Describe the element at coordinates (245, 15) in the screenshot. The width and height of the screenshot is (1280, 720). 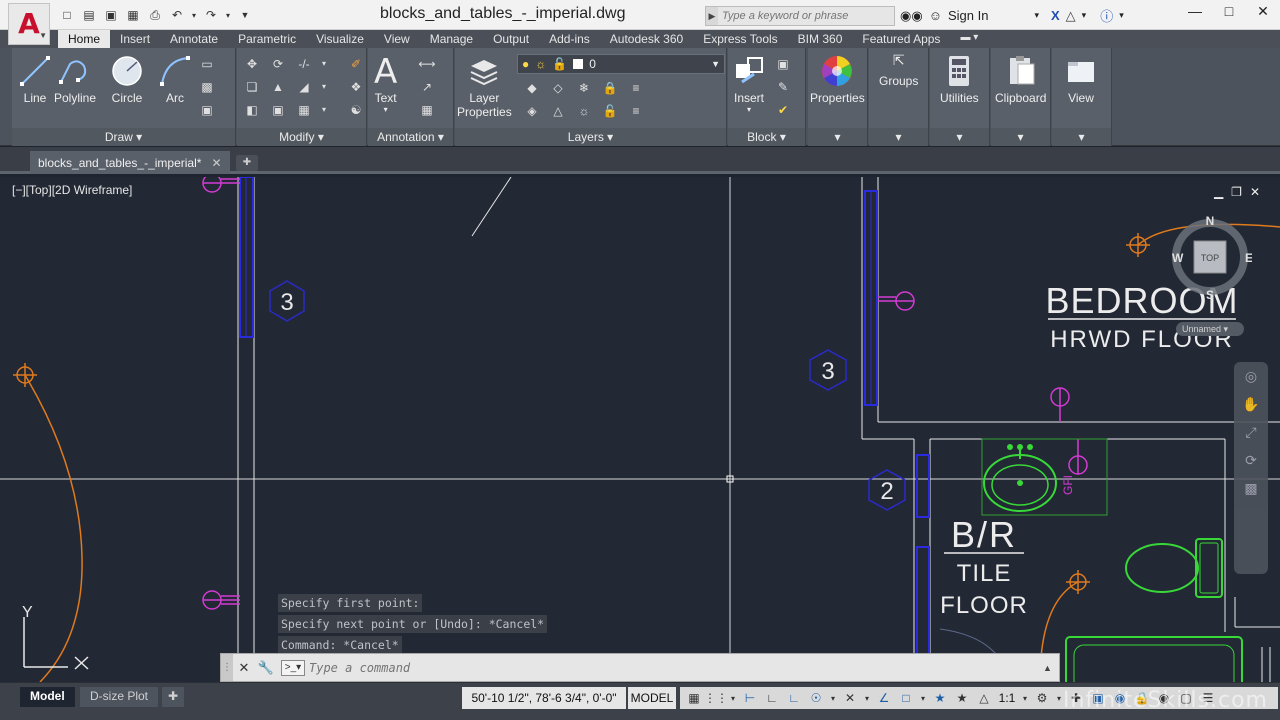
I see `customize-qat-icon: ▼` at that location.